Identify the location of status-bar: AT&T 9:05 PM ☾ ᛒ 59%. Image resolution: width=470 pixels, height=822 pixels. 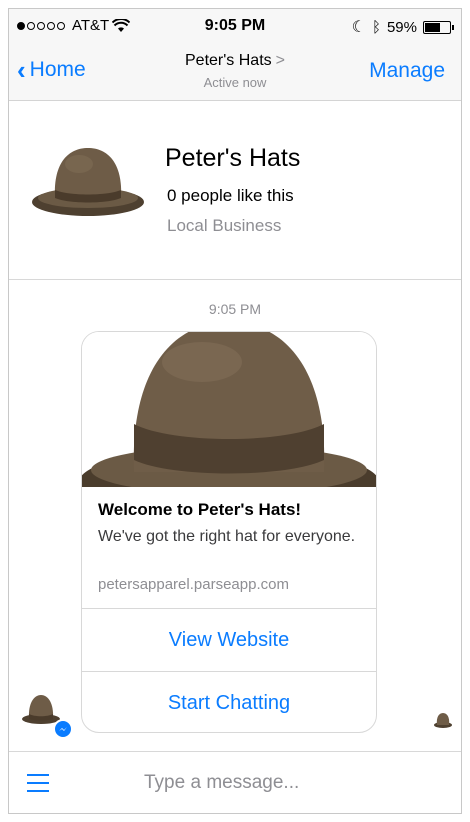
(235, 26).